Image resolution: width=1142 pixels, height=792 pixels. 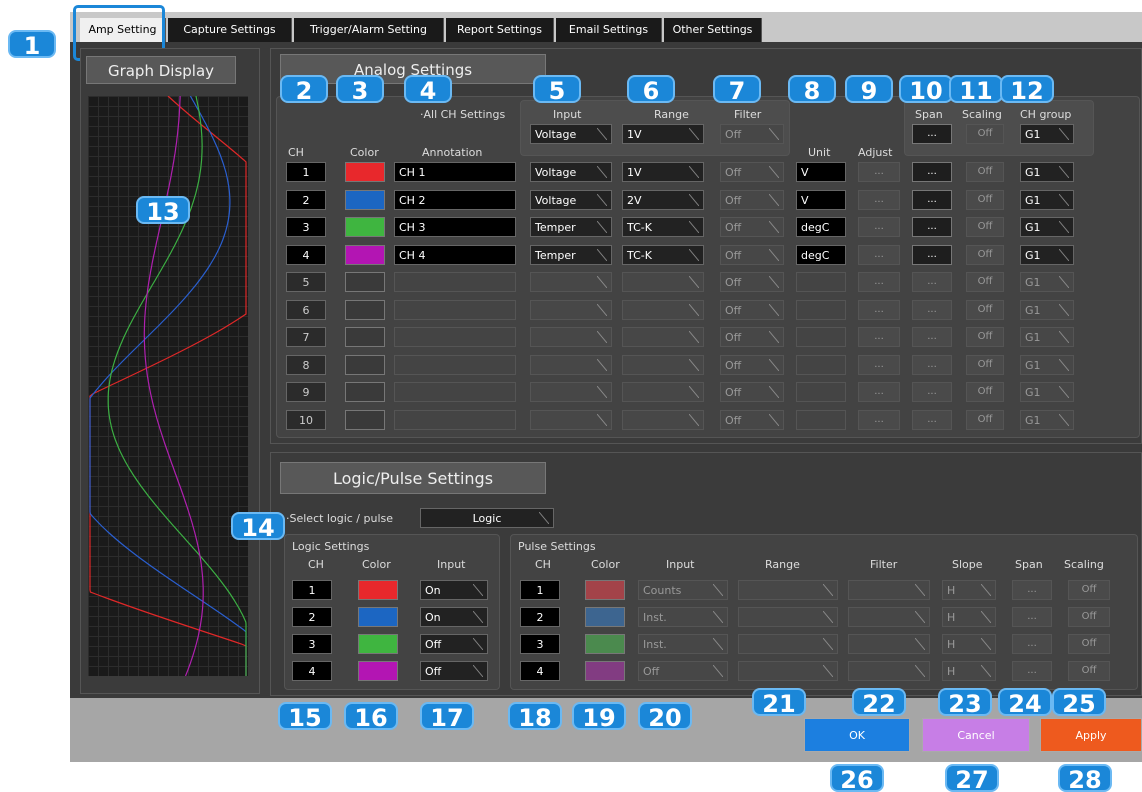 I want to click on ok-button: OK, so click(x=857, y=735).